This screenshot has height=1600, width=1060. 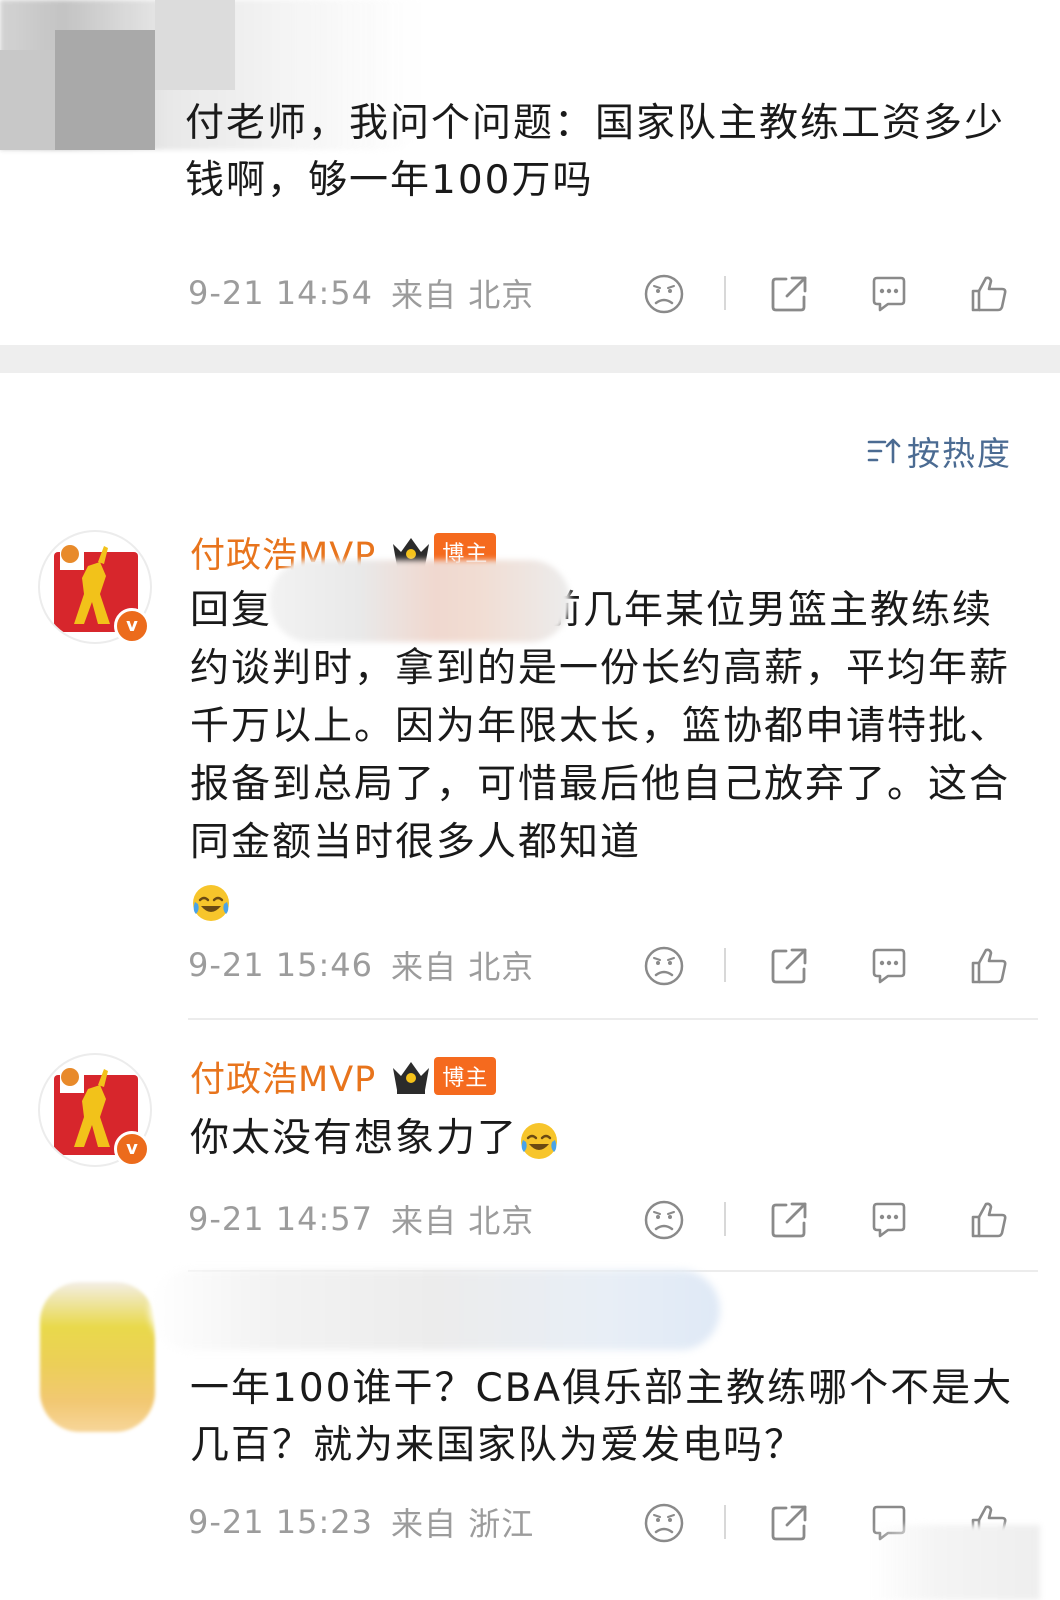 What do you see at coordinates (955, 1562) in the screenshot?
I see `watermark-blur` at bounding box center [955, 1562].